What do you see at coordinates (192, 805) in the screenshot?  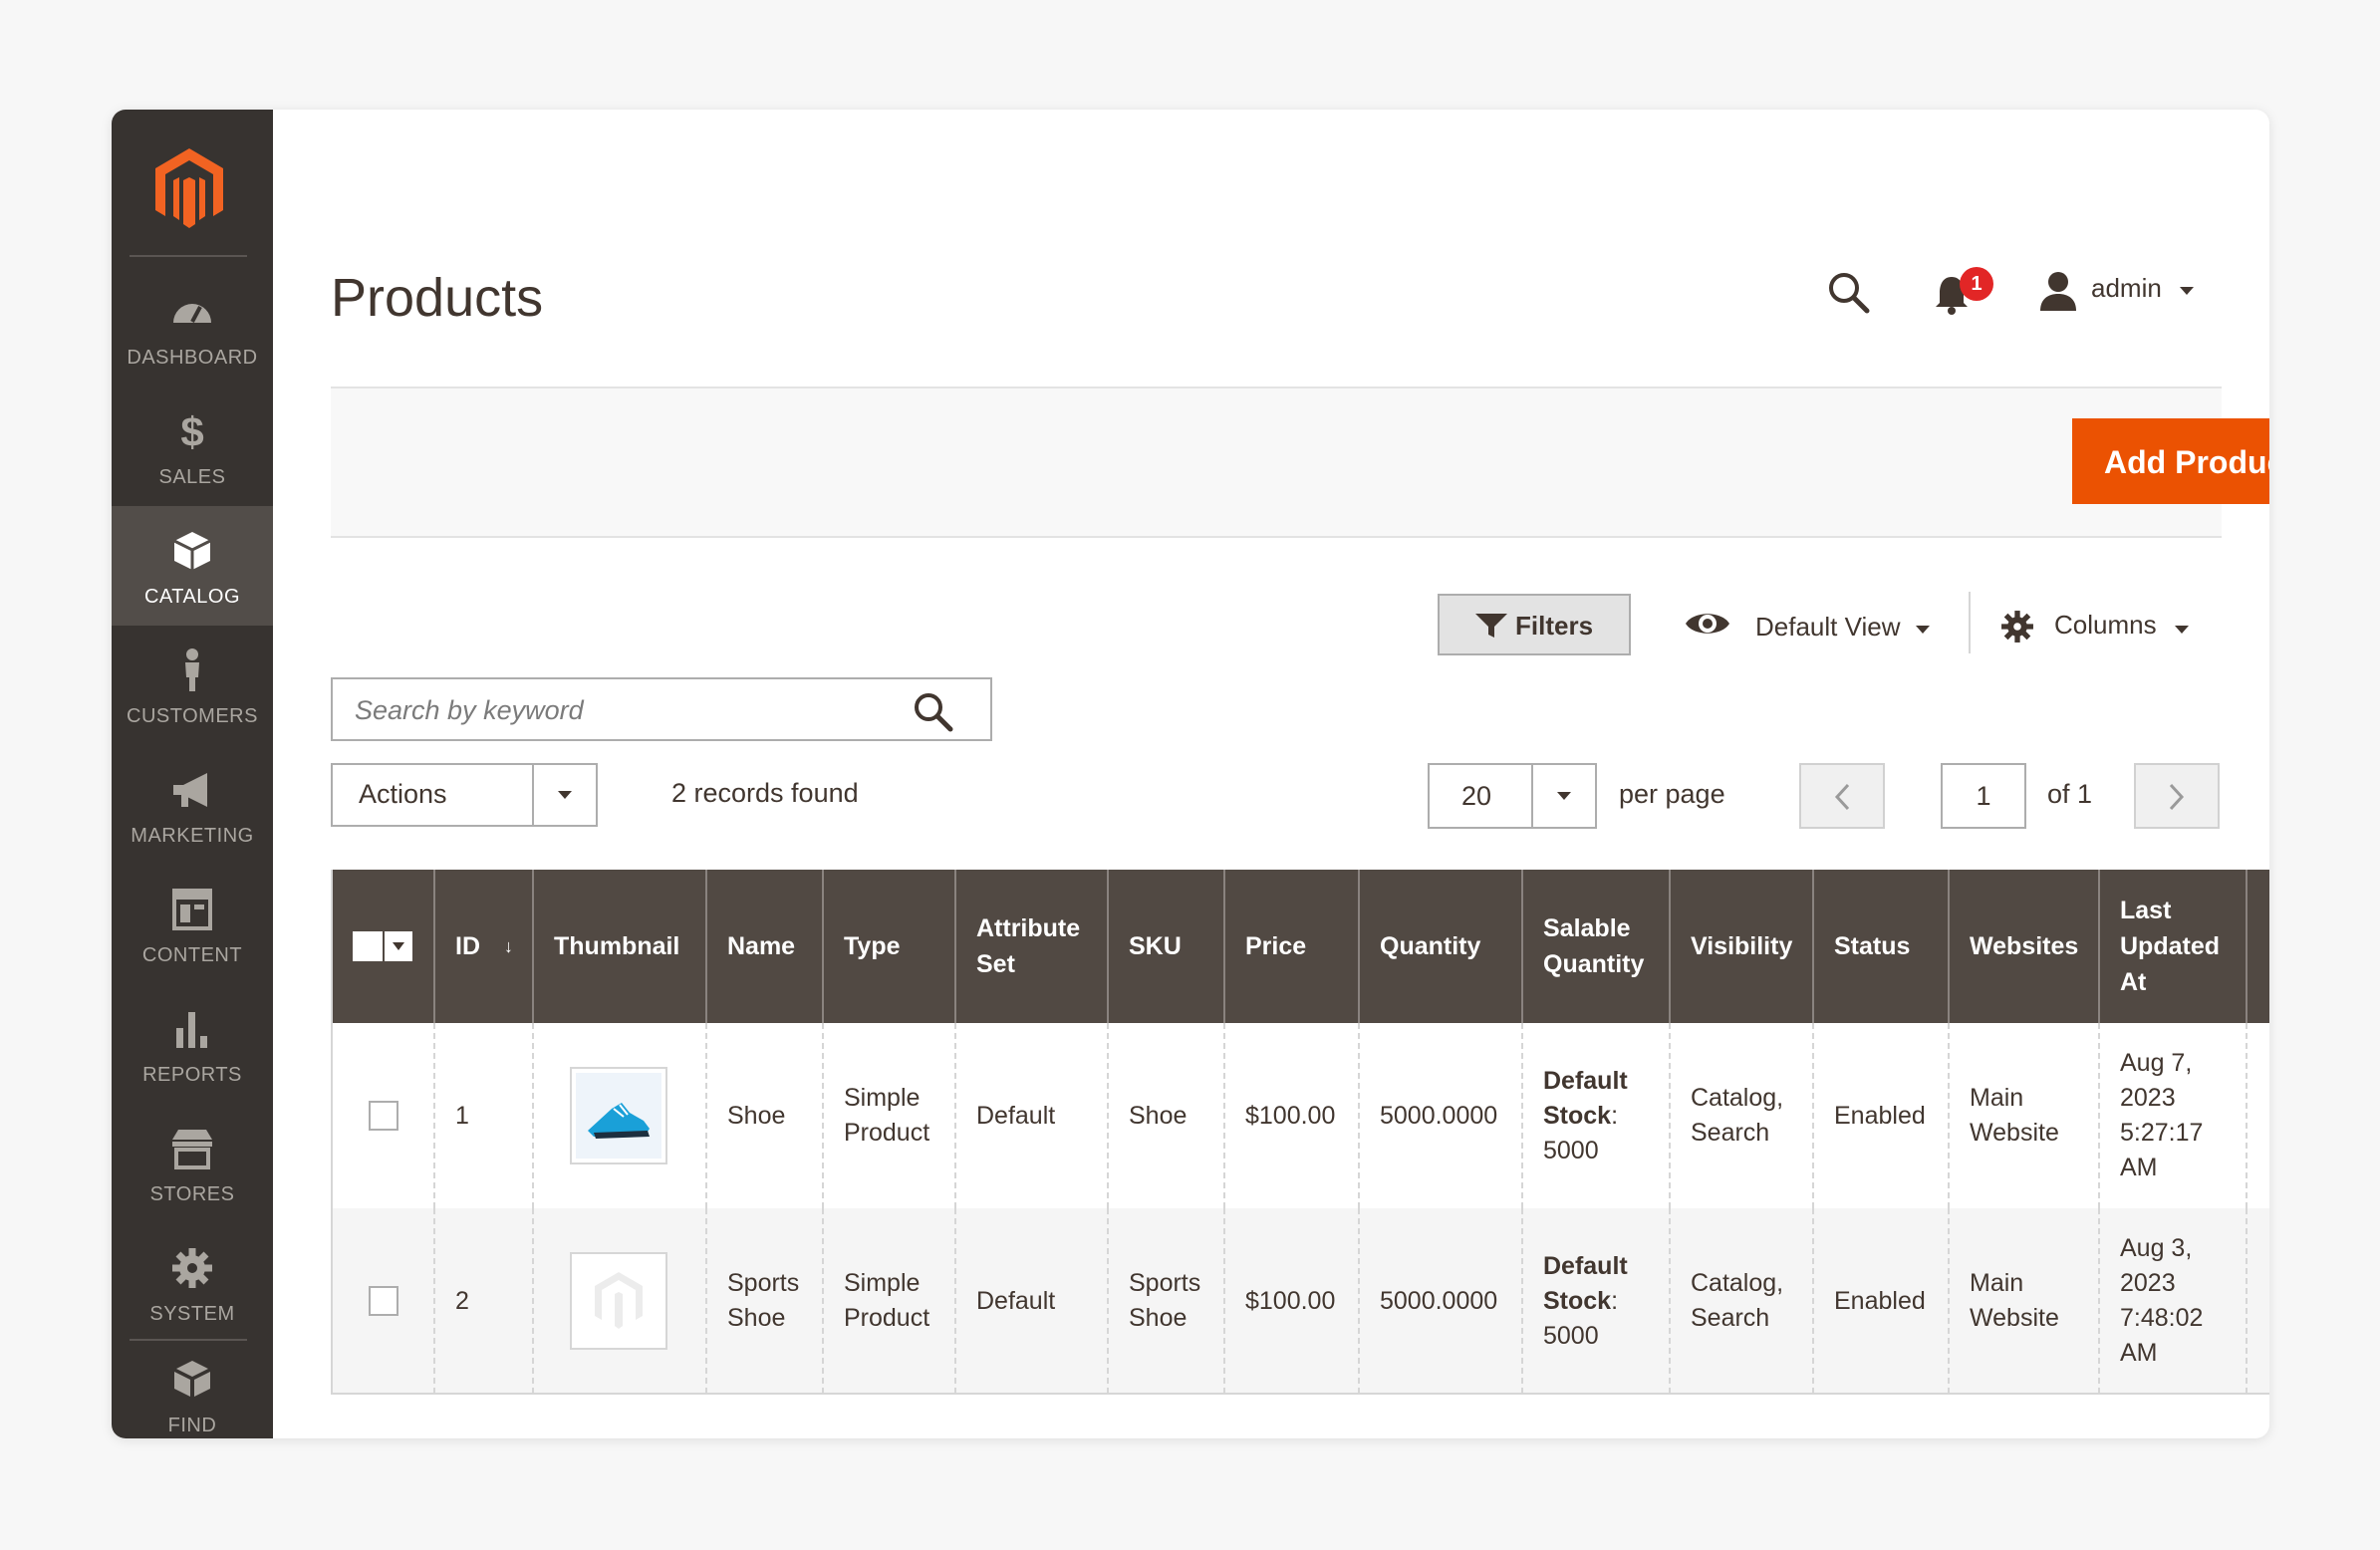 I see `sidebar-item-marketing: MARKETING` at bounding box center [192, 805].